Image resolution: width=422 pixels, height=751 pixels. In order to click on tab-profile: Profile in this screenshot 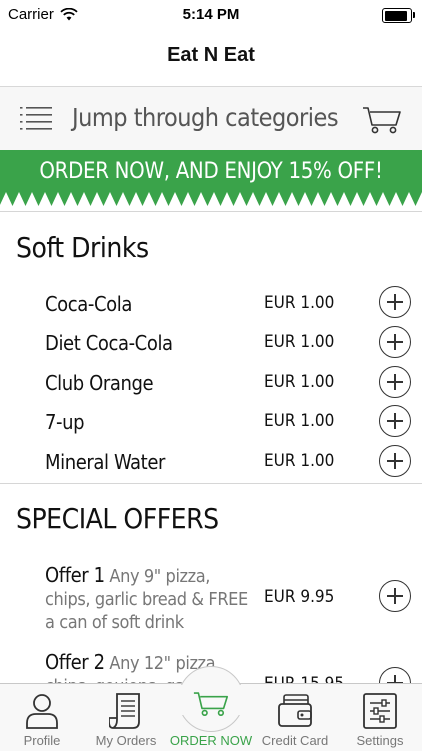, I will do `click(42, 717)`.